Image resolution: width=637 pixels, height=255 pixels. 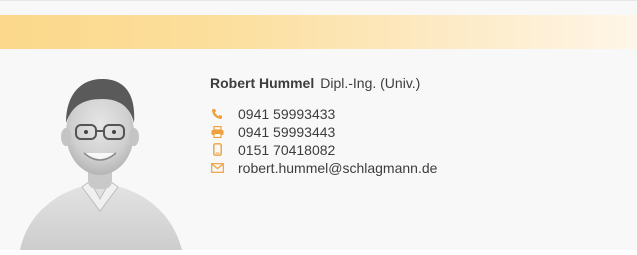 I want to click on phone-row: 0941 59993433, so click(x=420, y=113).